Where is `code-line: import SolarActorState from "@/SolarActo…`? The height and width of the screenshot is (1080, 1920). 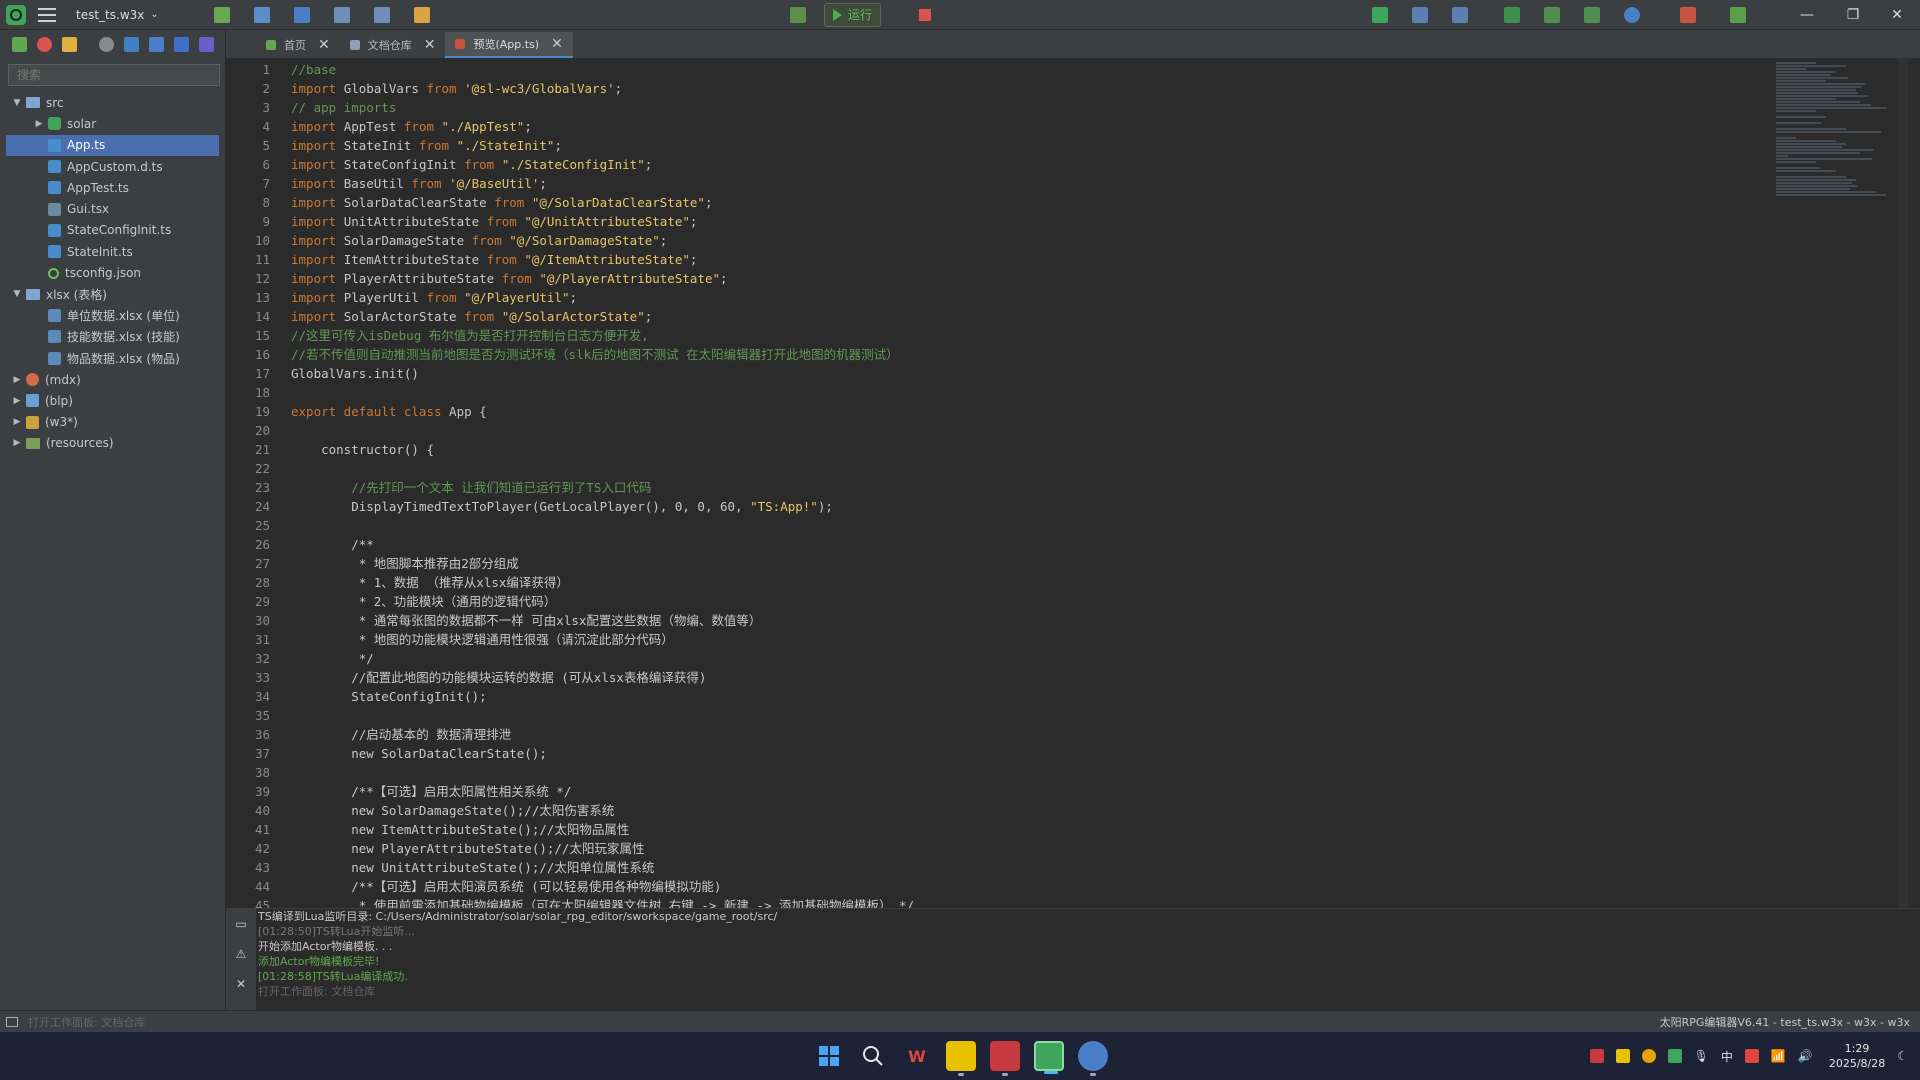
code-line: import SolarActorState from "@/SolarActo… is located at coordinates (1041, 316).